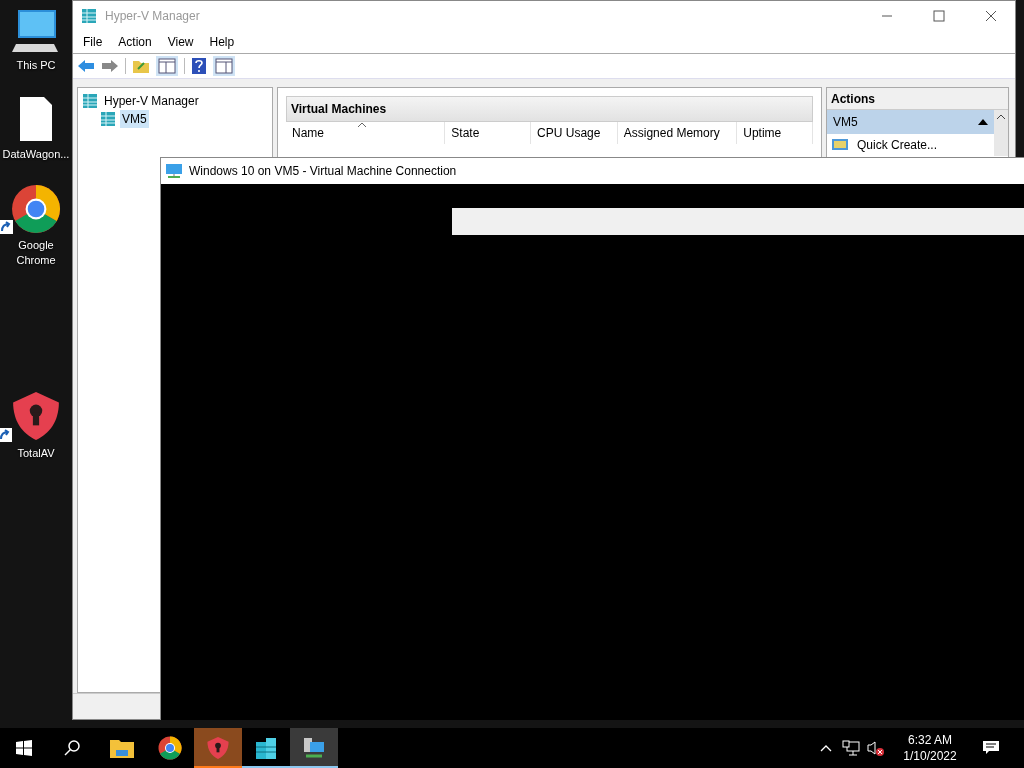  What do you see at coordinates (991, 748) in the screenshot?
I see `notification-icon` at bounding box center [991, 748].